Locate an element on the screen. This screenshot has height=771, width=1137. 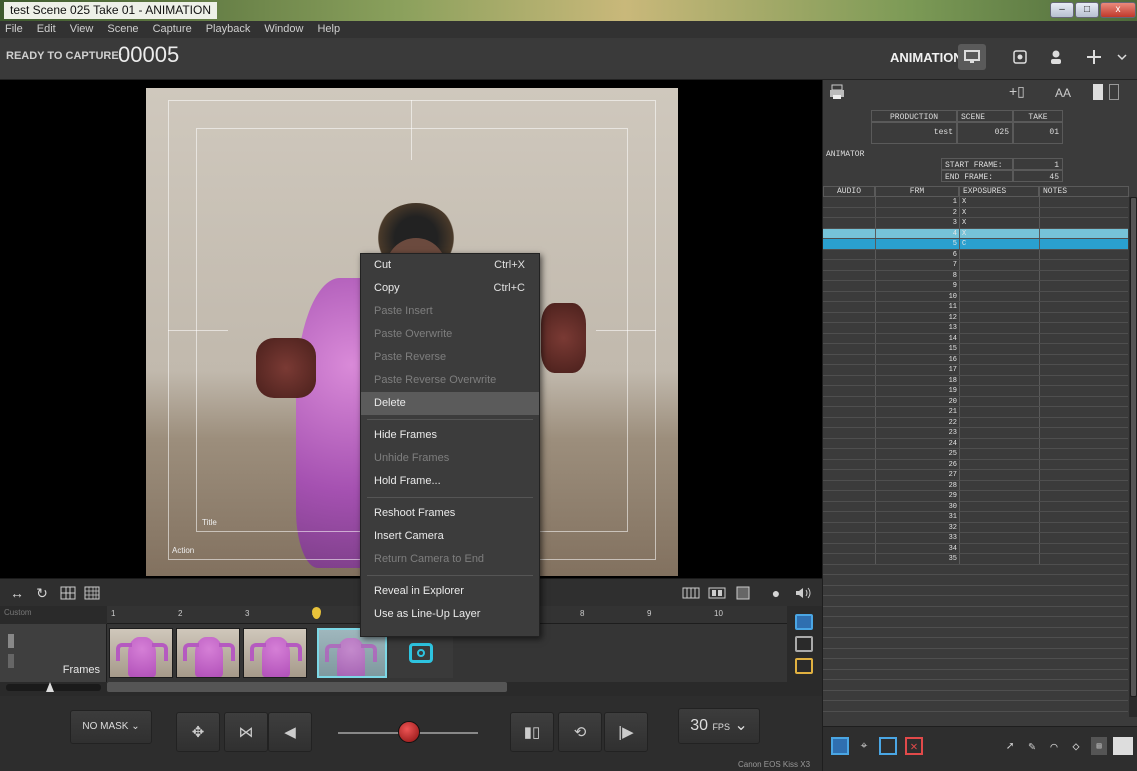
timeline-scrollbar is located at coordinates (307, 687).